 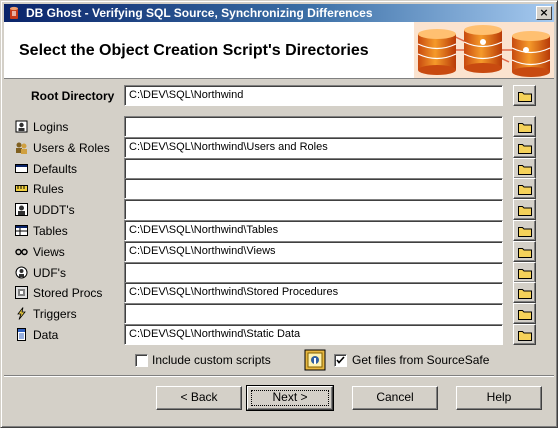 What do you see at coordinates (313, 272) in the screenshot?
I see `udf-s-directory-field` at bounding box center [313, 272].